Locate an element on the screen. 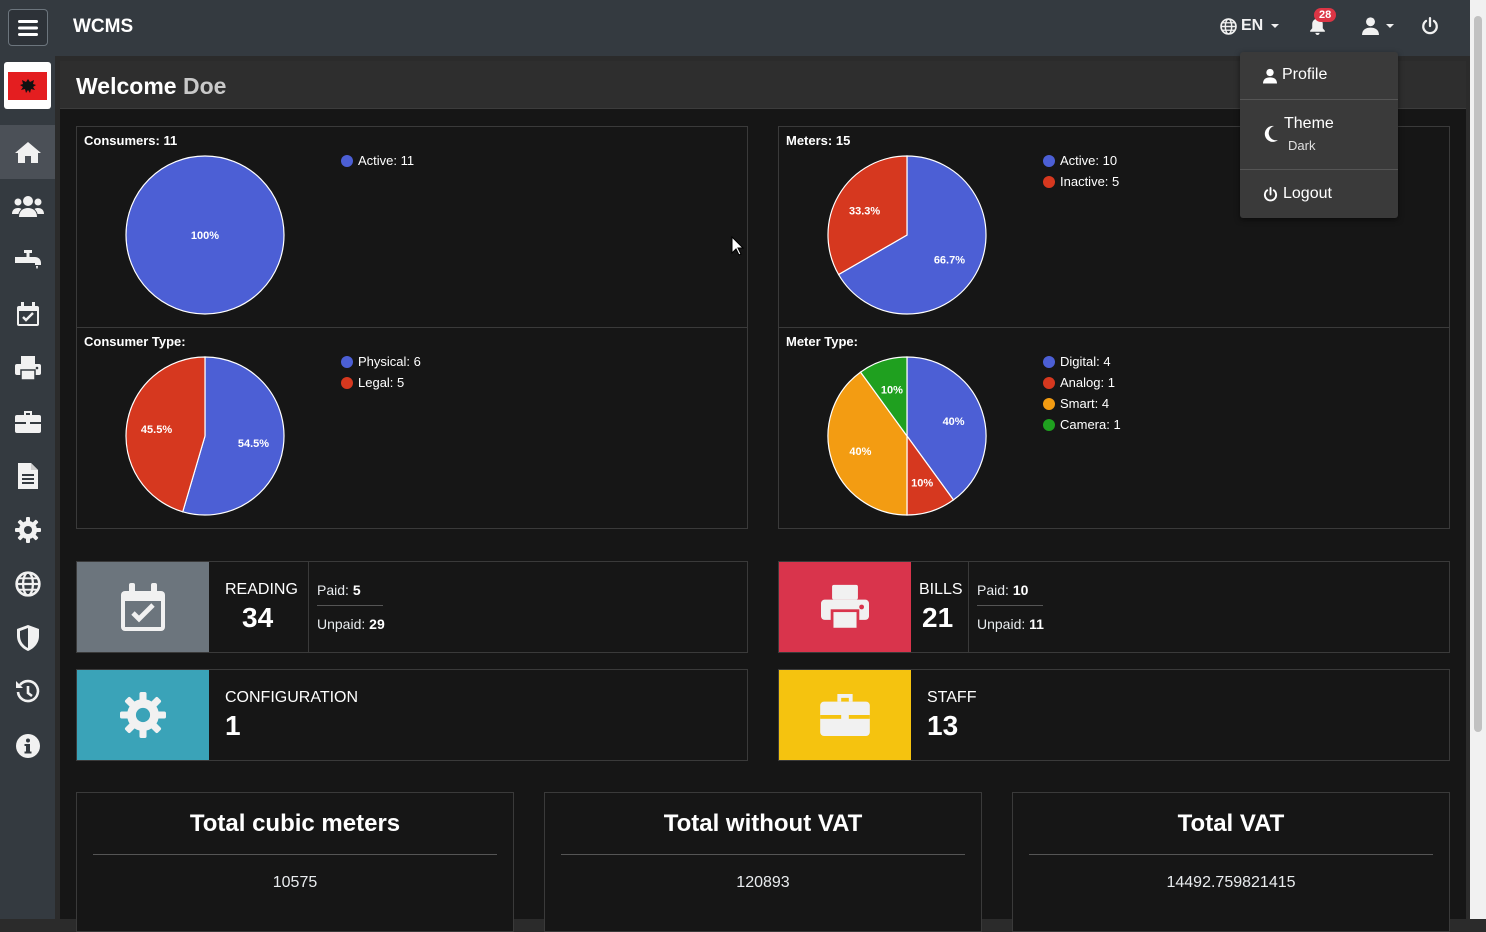 This screenshot has height=932, width=1486. home-icon is located at coordinates (27, 152).